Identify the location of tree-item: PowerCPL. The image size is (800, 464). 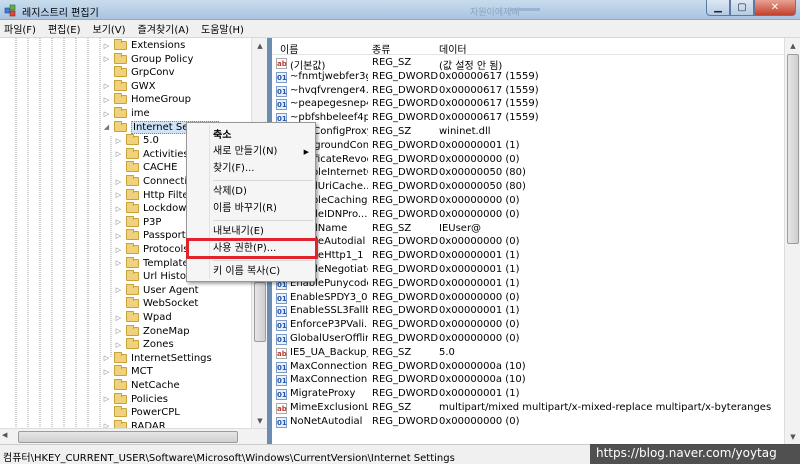
(141, 412).